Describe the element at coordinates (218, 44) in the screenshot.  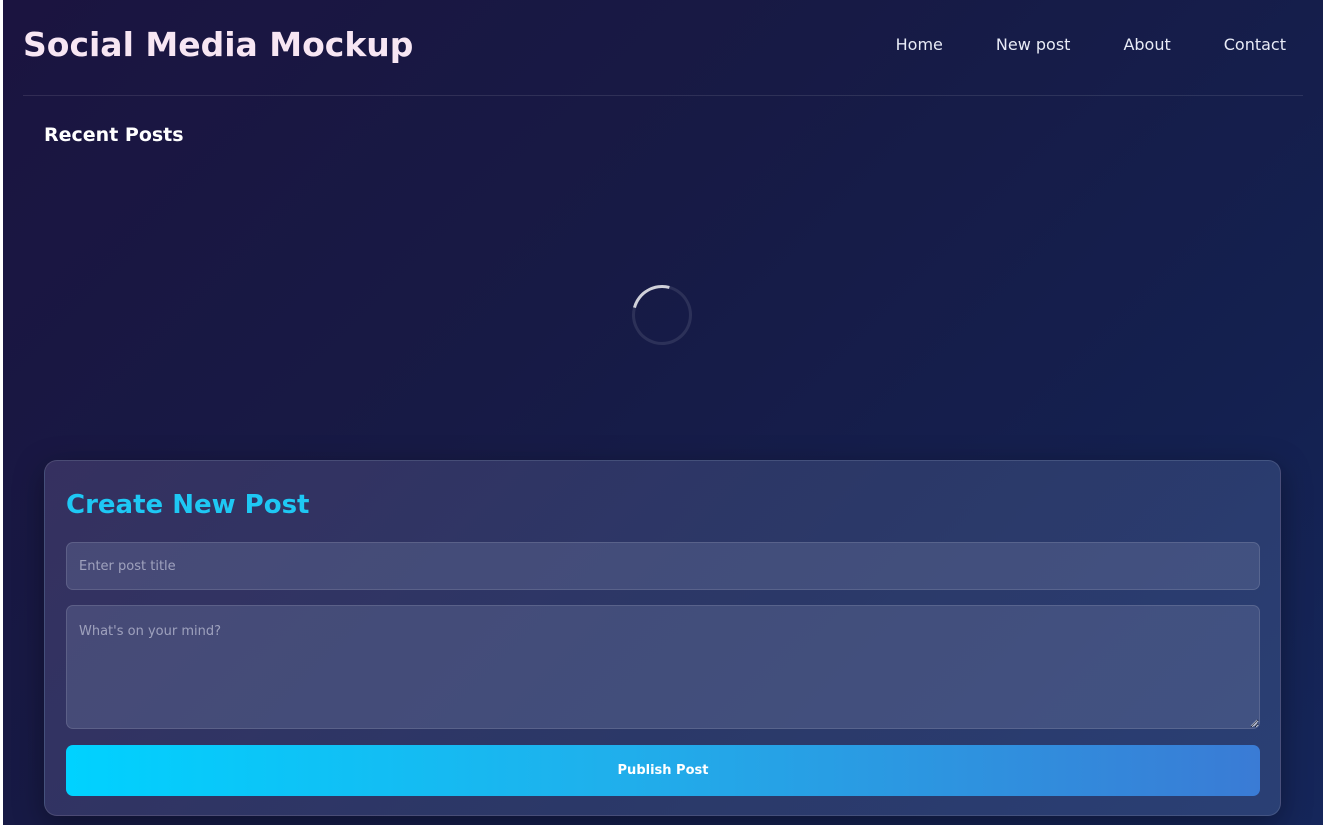
I see `site-title: Social Media Mockup` at that location.